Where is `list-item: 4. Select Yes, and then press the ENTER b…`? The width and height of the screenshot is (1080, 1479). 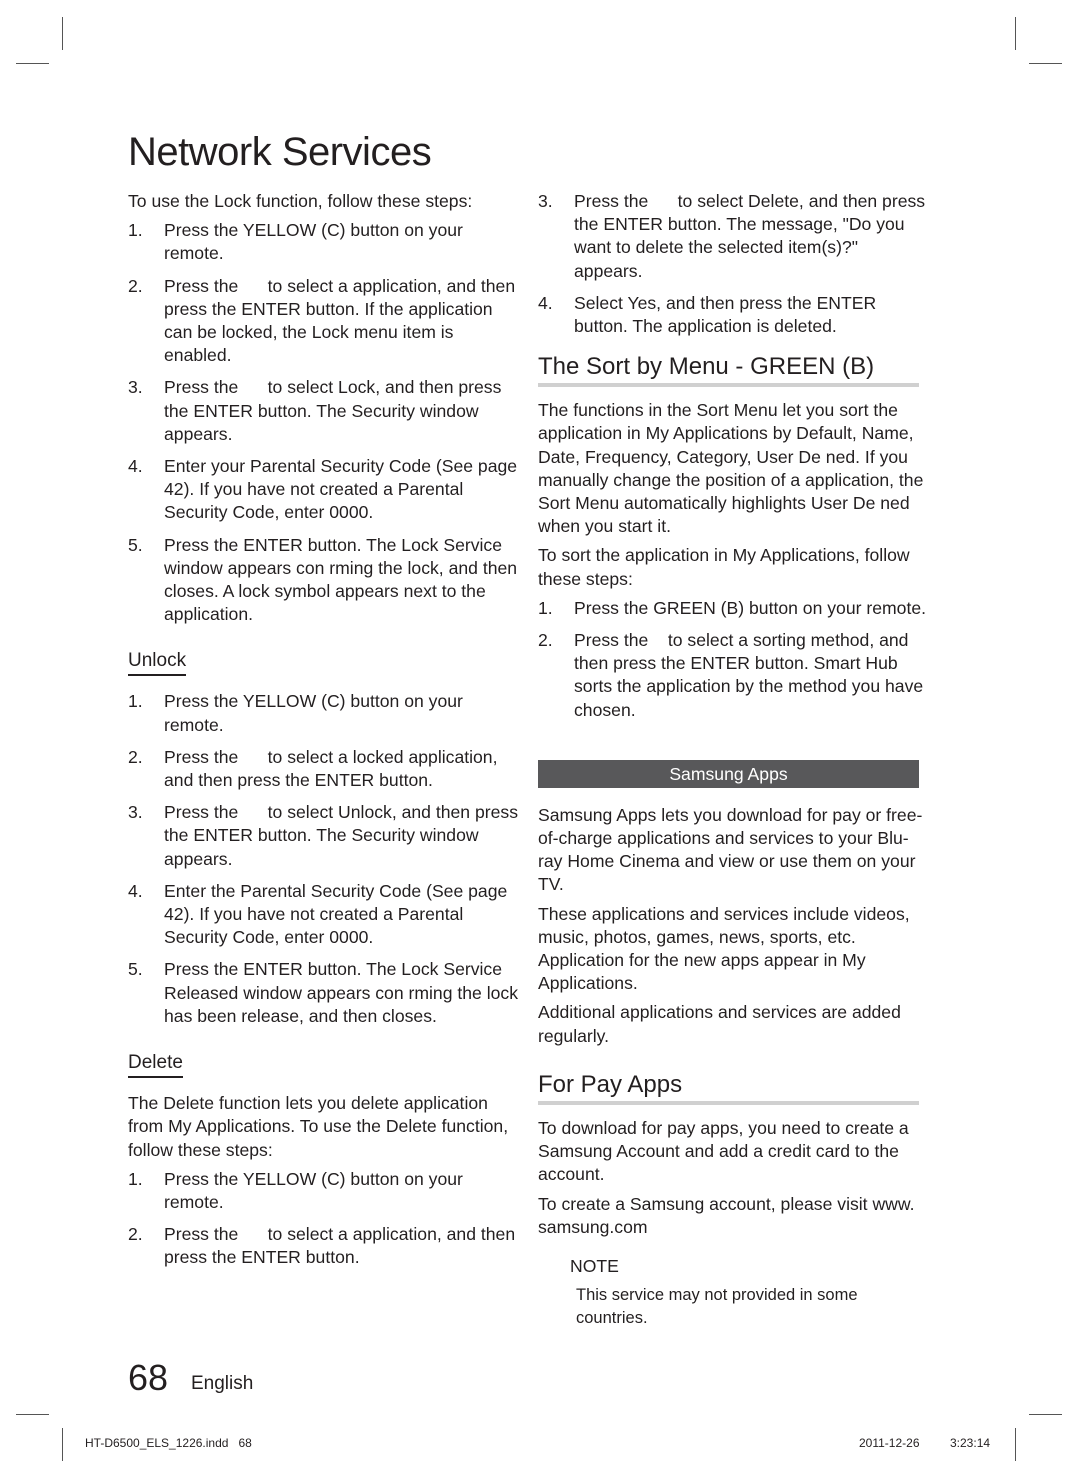 list-item: 4. Select Yes, and then press the ENTER b… is located at coordinates (707, 314).